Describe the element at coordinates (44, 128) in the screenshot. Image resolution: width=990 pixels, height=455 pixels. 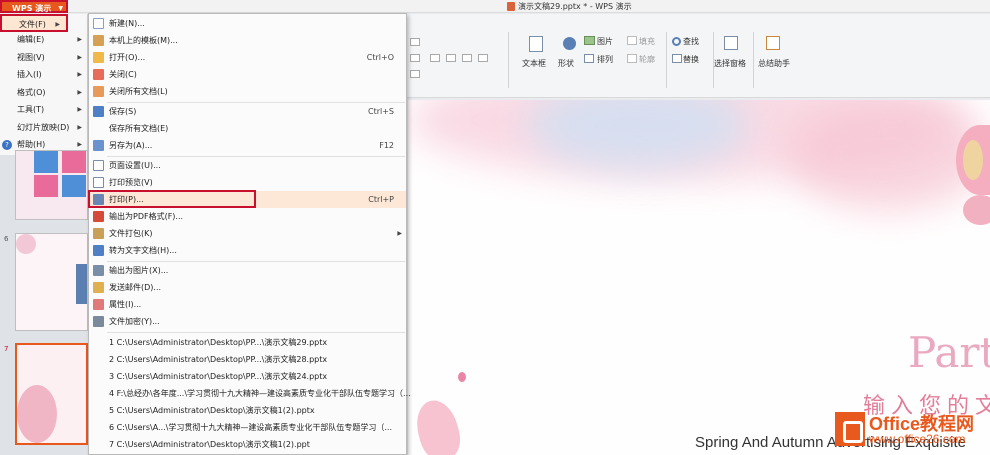
I see `menu-slideshow: 幻灯片放映(D) ▶` at that location.